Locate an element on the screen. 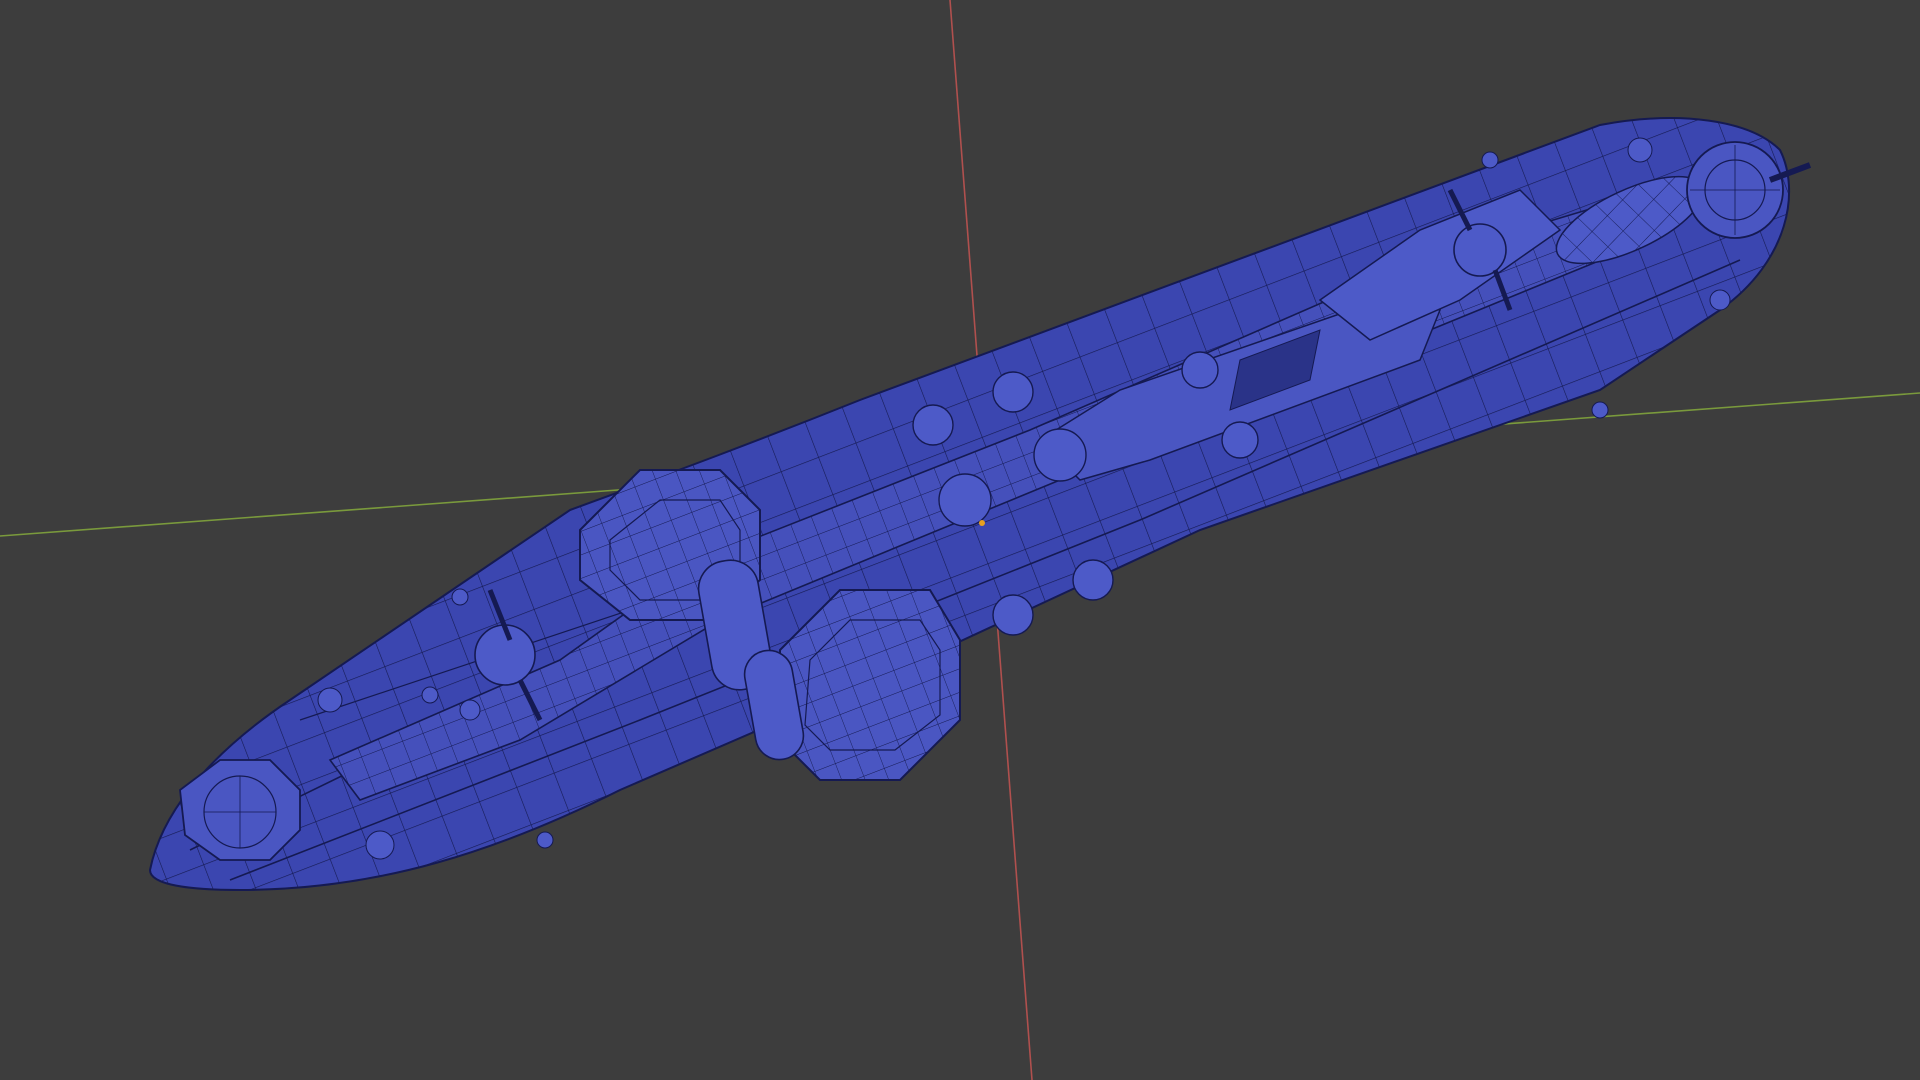 The image size is (1920, 1080). bow-turret is located at coordinates (240, 810).